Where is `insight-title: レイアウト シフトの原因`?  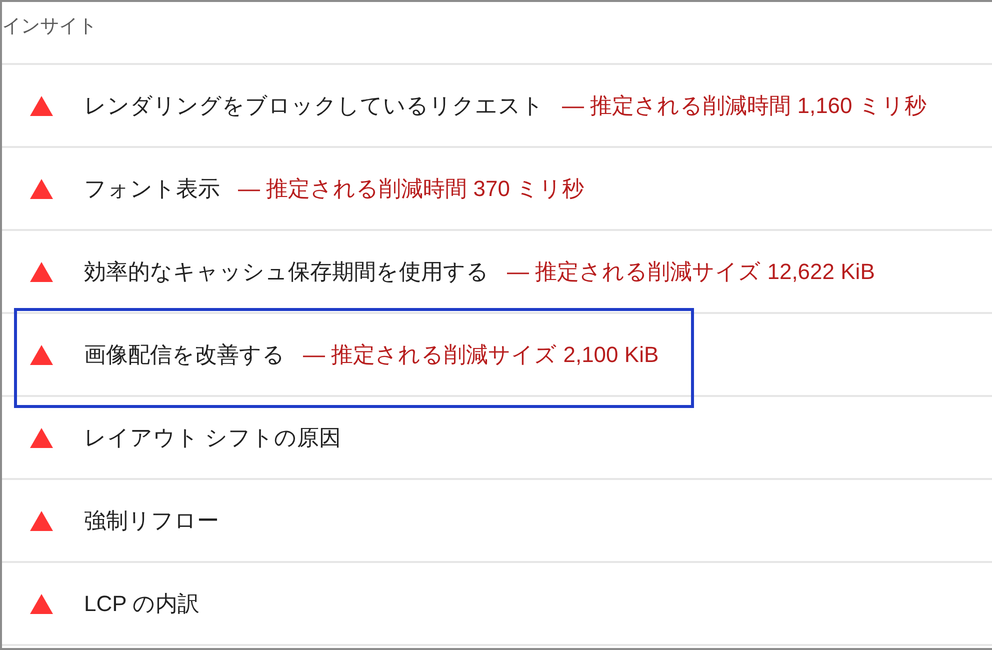
insight-title: レイアウト シフトの原因 is located at coordinates (213, 438).